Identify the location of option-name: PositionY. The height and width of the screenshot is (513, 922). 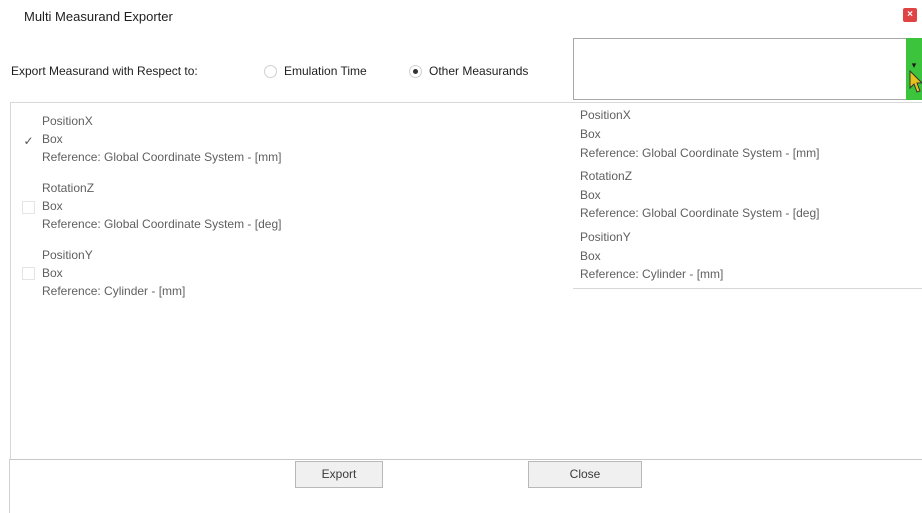
(605, 237).